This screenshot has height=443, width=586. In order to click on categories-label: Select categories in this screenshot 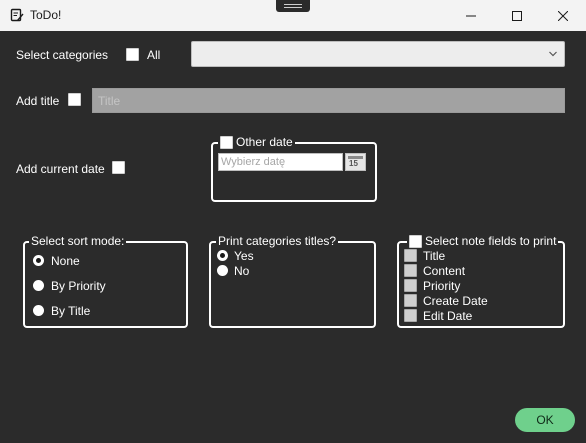, I will do `click(62, 55)`.